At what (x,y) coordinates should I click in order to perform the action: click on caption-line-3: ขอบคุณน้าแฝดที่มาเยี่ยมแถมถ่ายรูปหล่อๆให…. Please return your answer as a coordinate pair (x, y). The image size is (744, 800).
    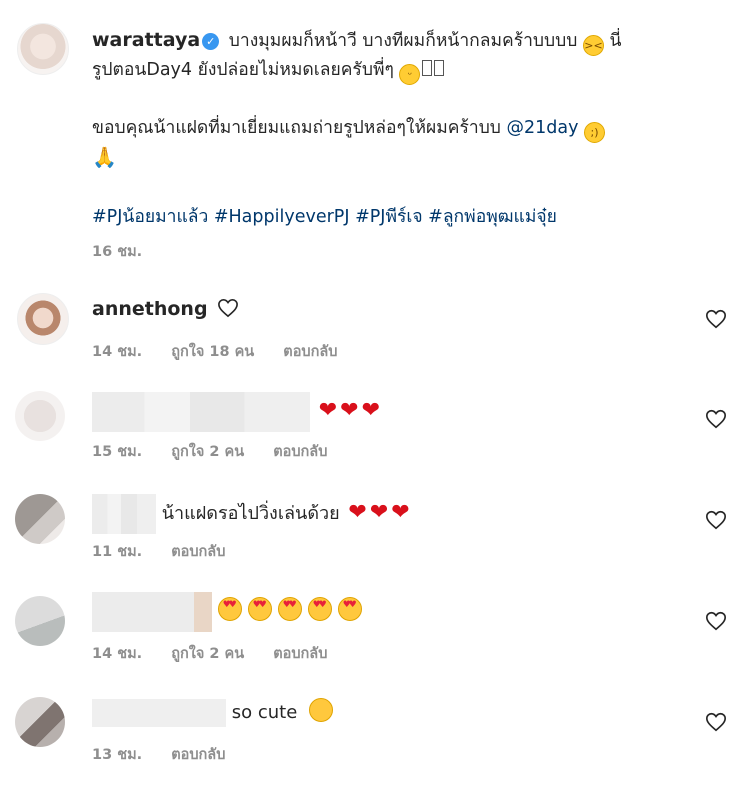
    Looking at the image, I should click on (296, 128).